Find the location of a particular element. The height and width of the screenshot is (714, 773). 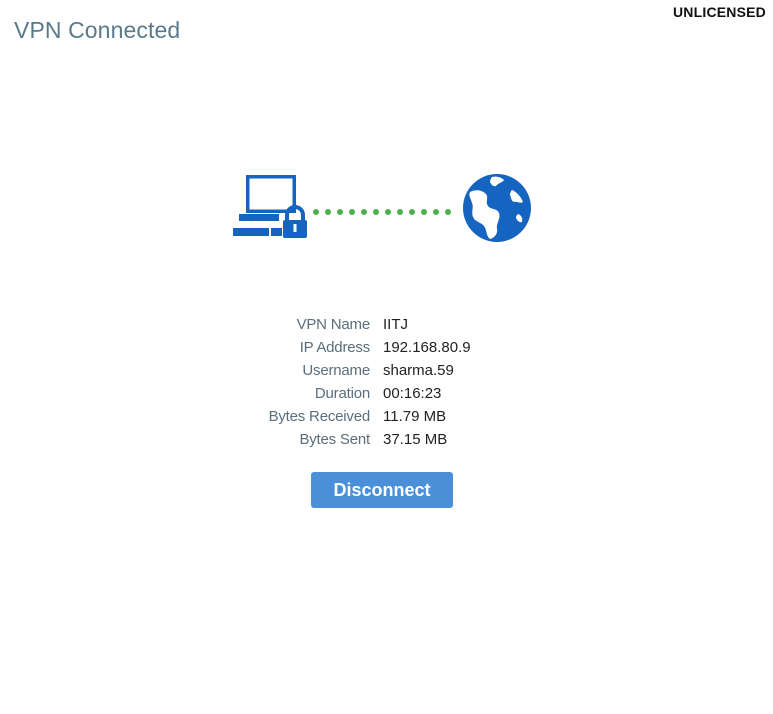

detail-row-vpn-name: VPN Name IITJ is located at coordinates (390, 324).